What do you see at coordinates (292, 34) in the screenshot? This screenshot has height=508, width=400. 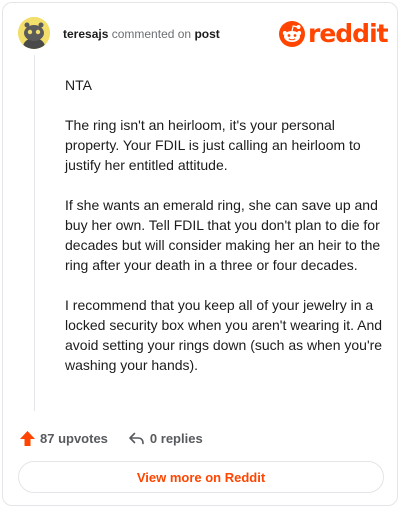 I see `reddit-snoo-icon` at bounding box center [292, 34].